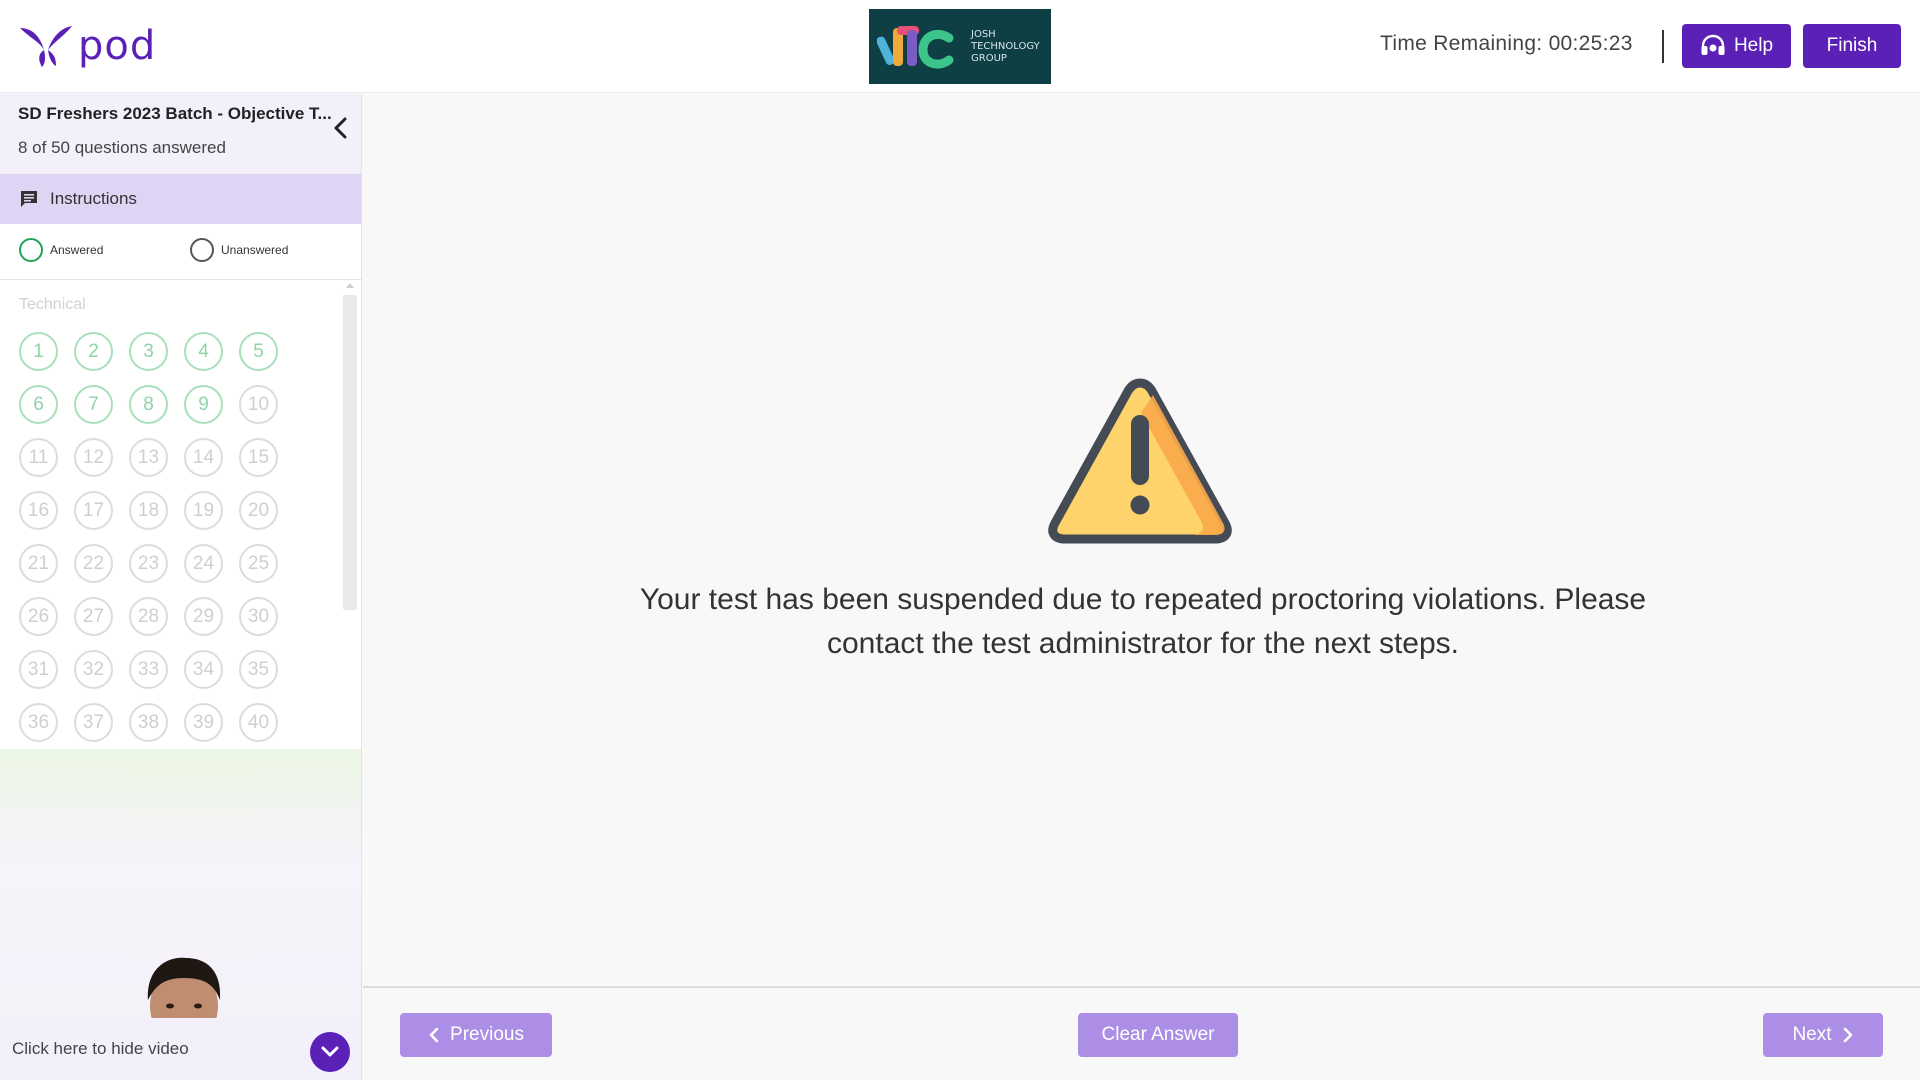 This screenshot has height=1080, width=1920. What do you see at coordinates (38, 510) in the screenshot?
I see `question-button: 16` at bounding box center [38, 510].